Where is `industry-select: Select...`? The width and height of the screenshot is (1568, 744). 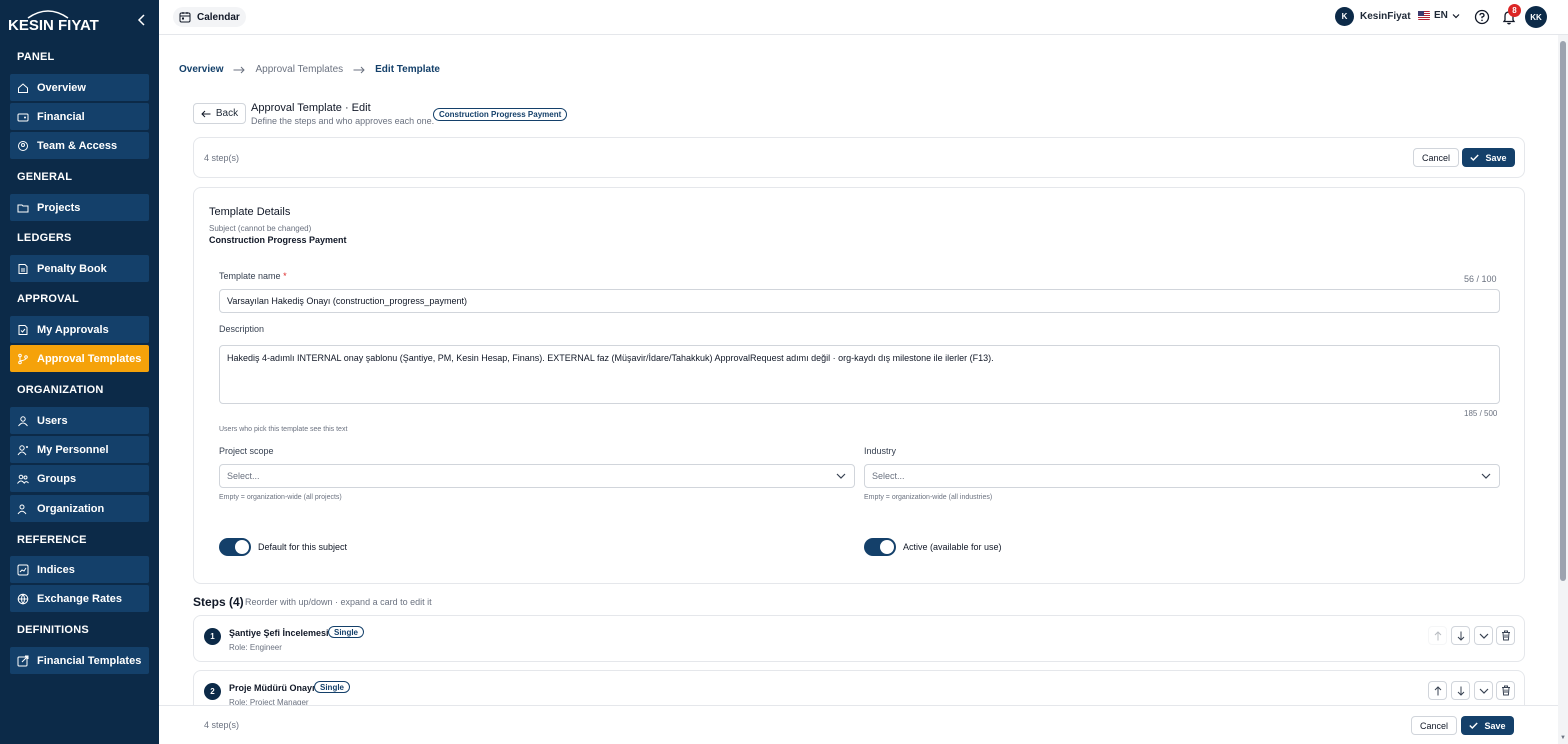 industry-select: Select... is located at coordinates (1182, 476).